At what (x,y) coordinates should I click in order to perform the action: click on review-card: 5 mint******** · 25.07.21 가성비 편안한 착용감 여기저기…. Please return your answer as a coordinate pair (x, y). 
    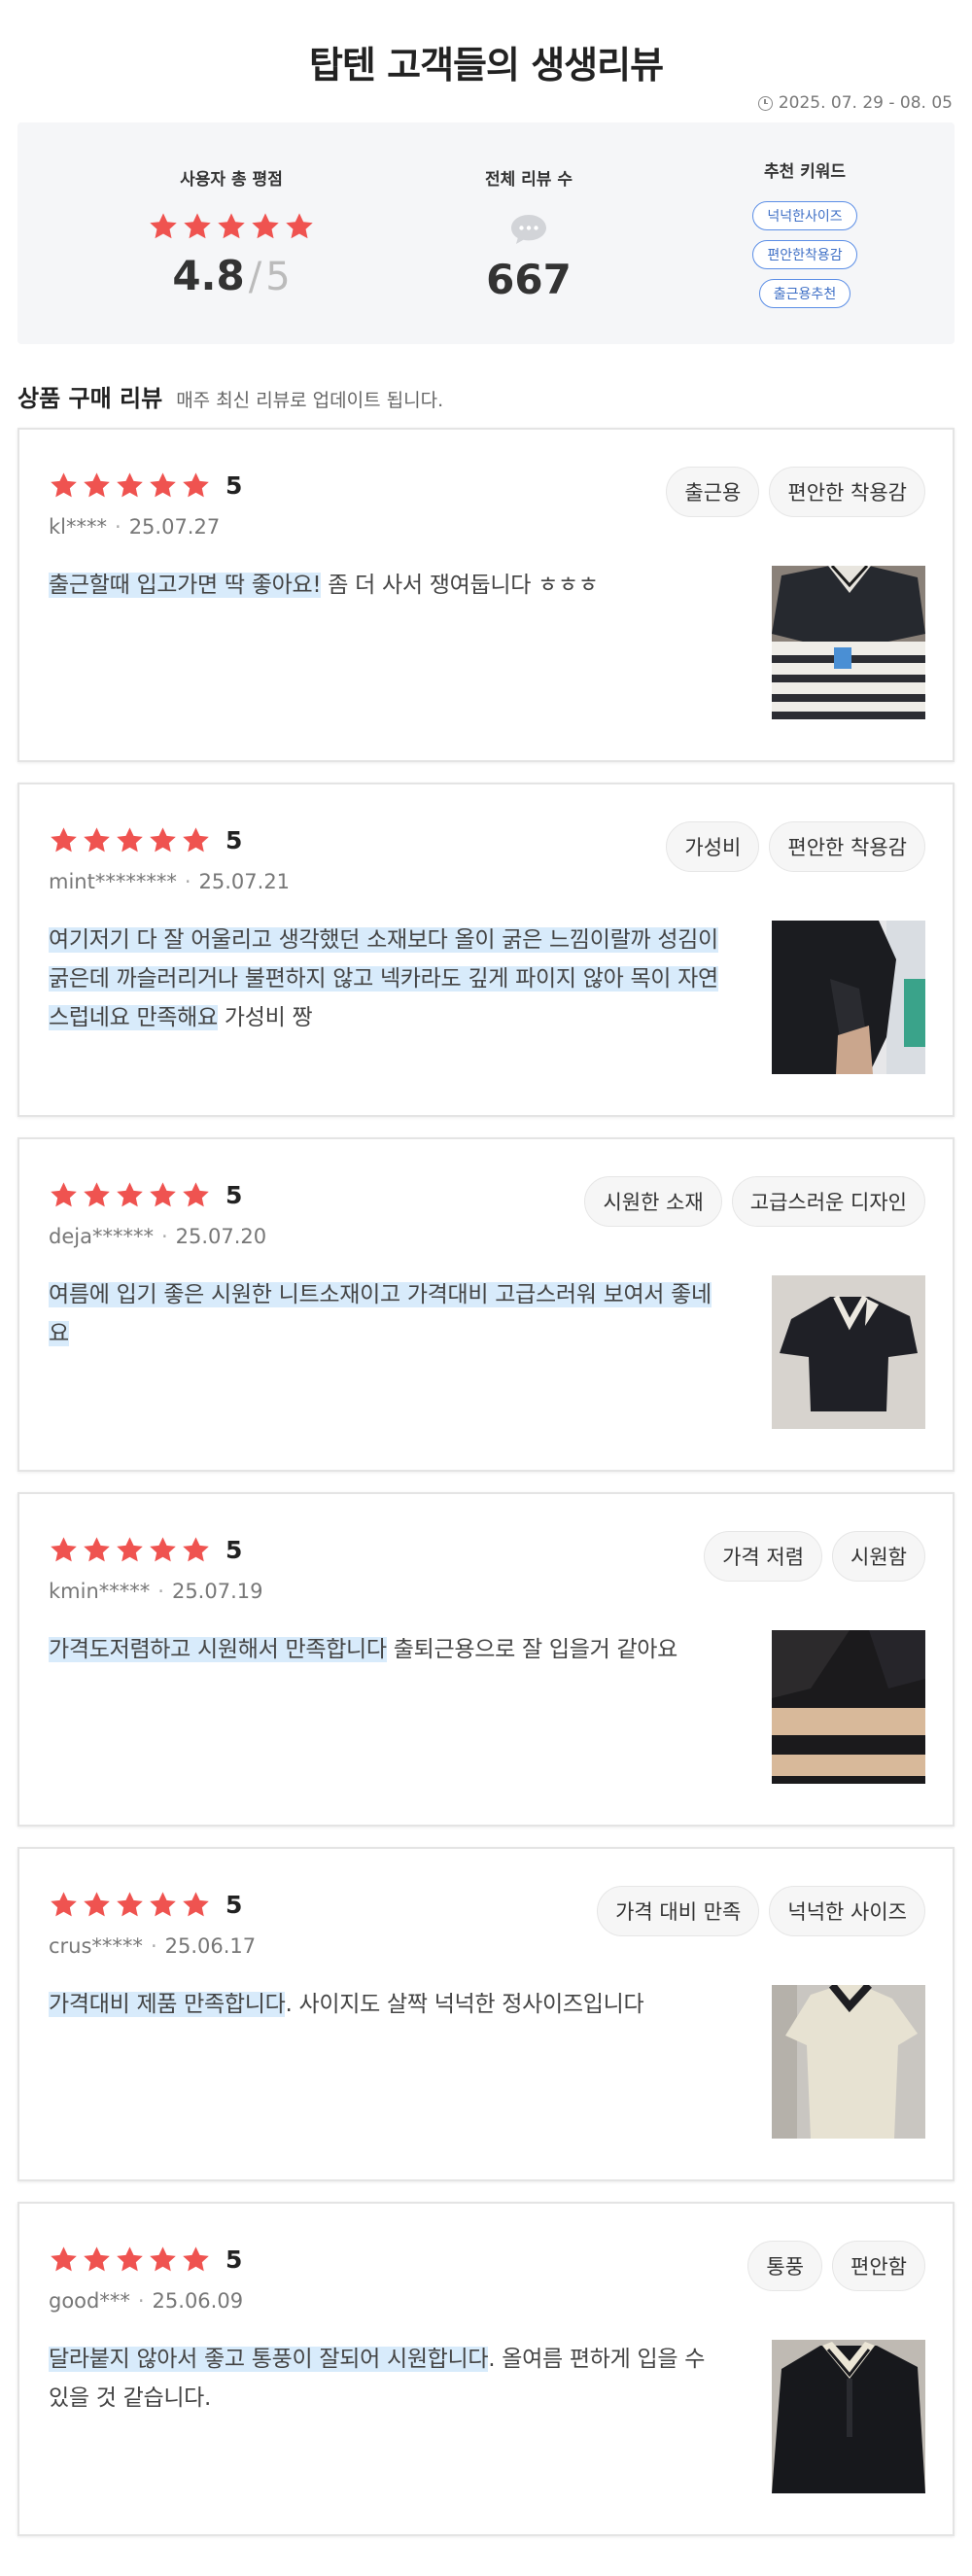
    Looking at the image, I should click on (486, 950).